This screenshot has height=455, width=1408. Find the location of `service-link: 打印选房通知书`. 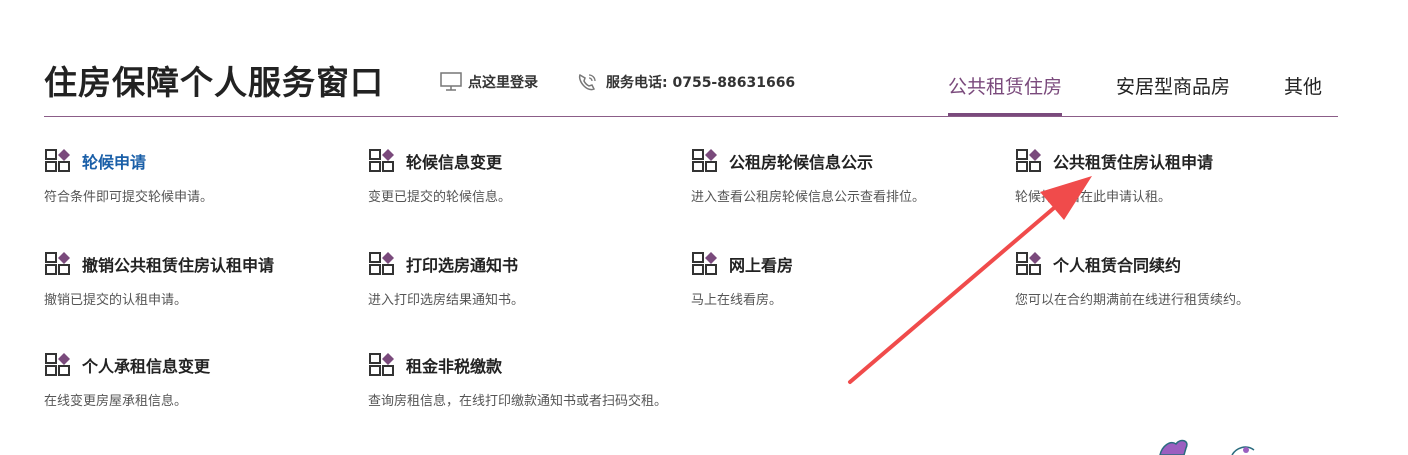

service-link: 打印选房通知书 is located at coordinates (528, 264).